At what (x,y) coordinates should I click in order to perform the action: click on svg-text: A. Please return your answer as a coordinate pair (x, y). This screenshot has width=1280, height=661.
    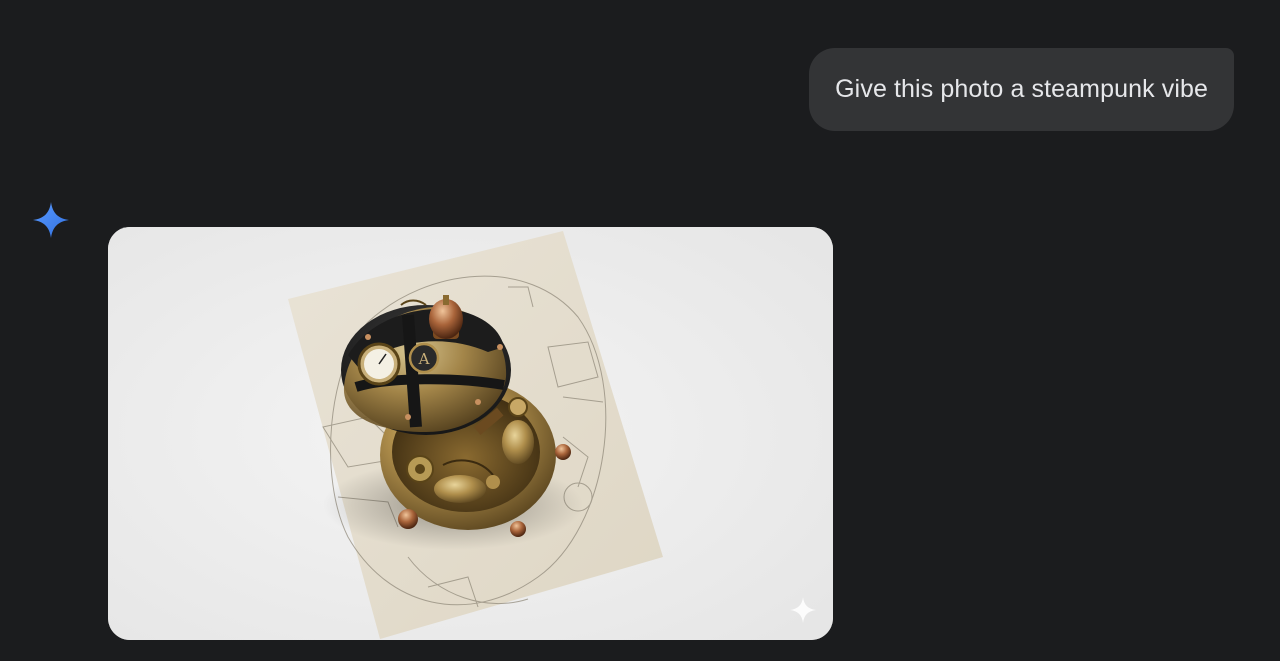
    Looking at the image, I should click on (424, 359).